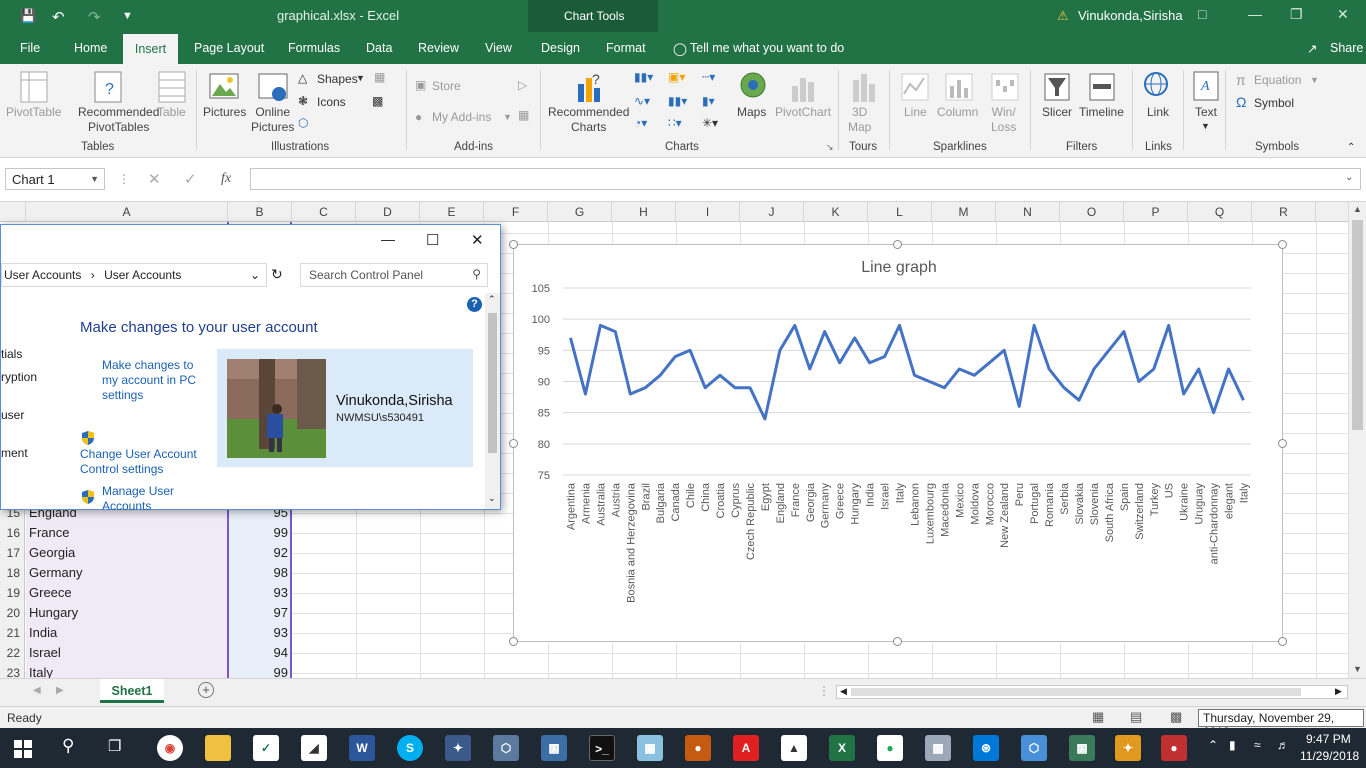 This screenshot has height=768, width=1366. I want to click on my-addins-button: My Add-ins, so click(461, 117).